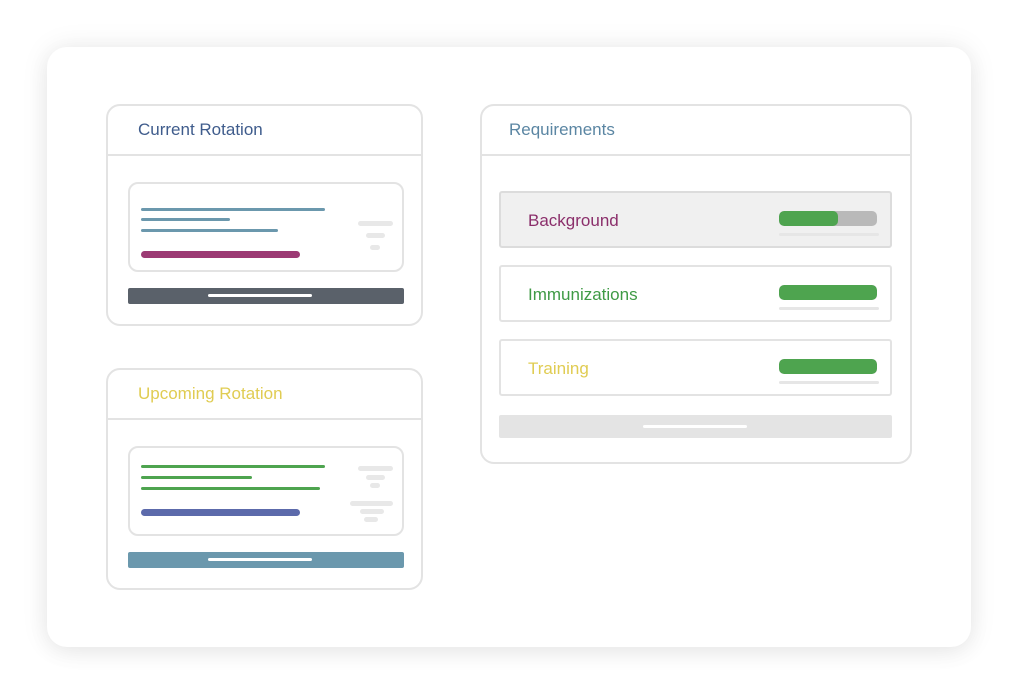 This screenshot has width=1024, height=700. What do you see at coordinates (266, 227) in the screenshot?
I see `current-rotation-detail-card` at bounding box center [266, 227].